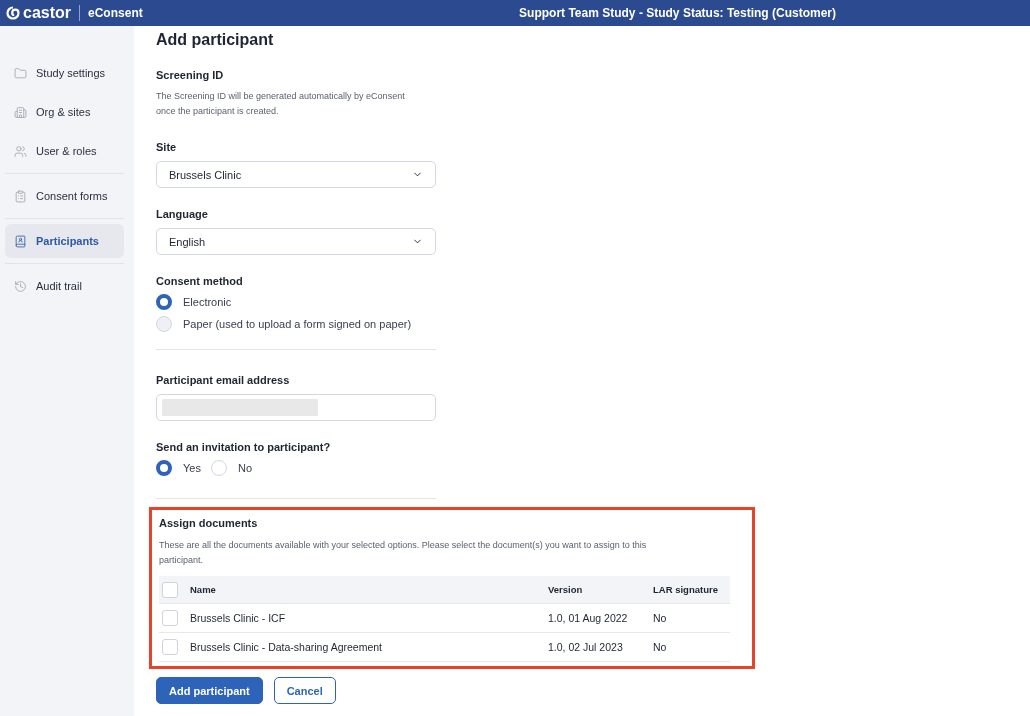 The width and height of the screenshot is (1030, 716). What do you see at coordinates (200, 281) in the screenshot?
I see `field-label: Consent method` at bounding box center [200, 281].